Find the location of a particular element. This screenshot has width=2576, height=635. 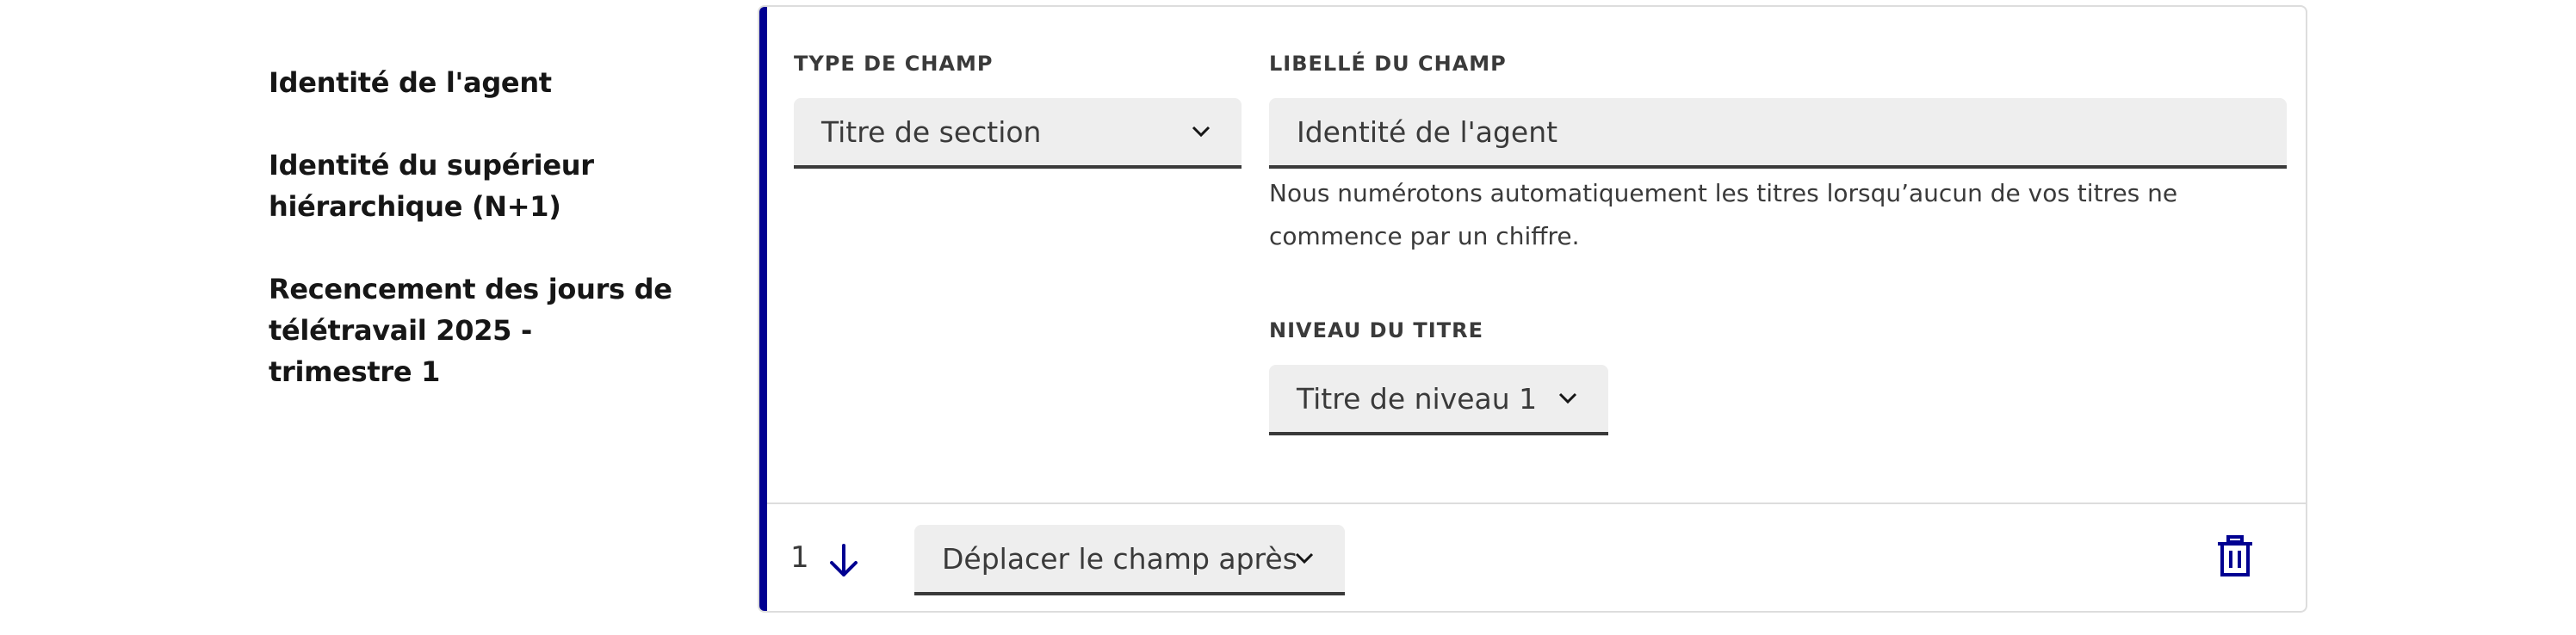

move-field-select: Déplacer le champ après is located at coordinates (1129, 560).